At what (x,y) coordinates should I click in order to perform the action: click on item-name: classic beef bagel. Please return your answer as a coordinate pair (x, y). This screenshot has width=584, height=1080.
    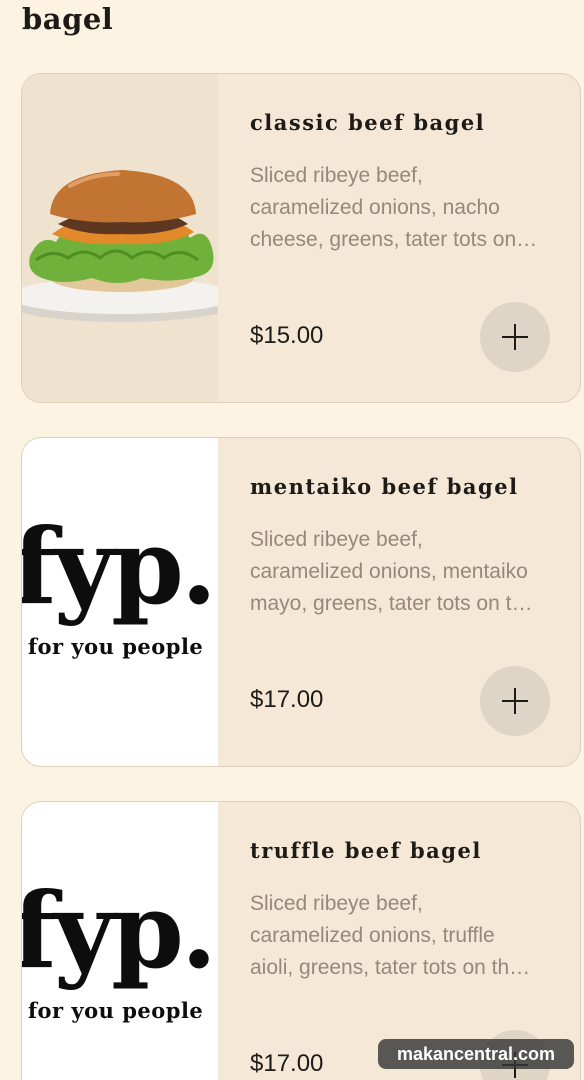
    Looking at the image, I should click on (368, 122).